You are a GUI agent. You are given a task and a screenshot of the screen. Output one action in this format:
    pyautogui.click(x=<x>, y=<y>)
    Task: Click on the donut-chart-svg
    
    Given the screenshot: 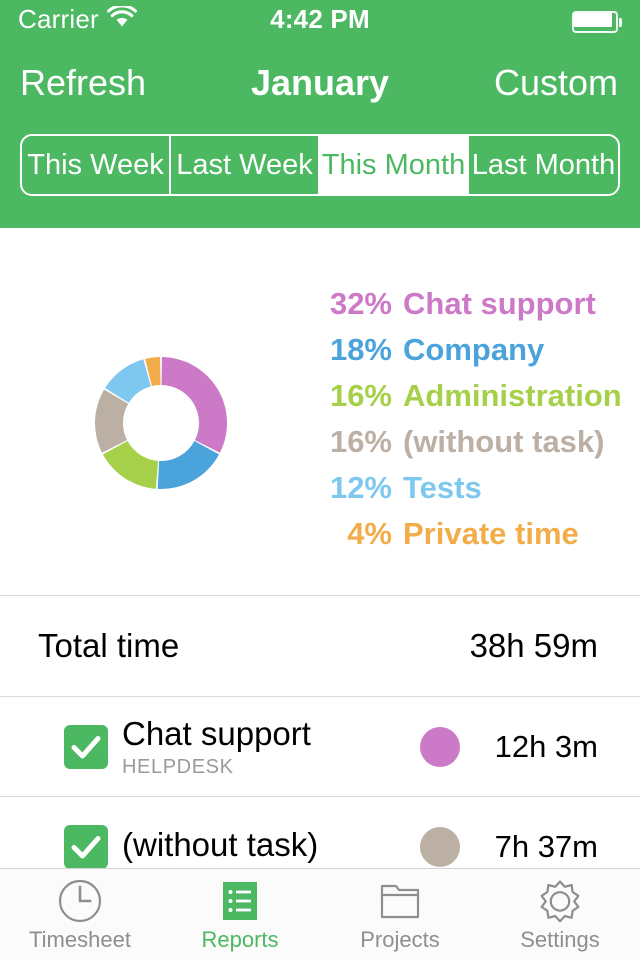 What is the action you would take?
    pyautogui.click(x=161, y=423)
    